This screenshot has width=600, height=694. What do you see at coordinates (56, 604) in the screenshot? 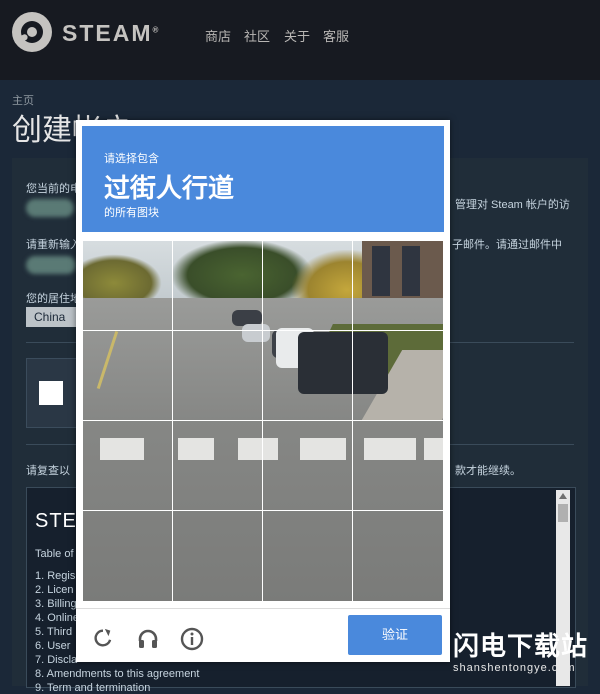
I see `terms-item: 3. Billing` at bounding box center [56, 604].